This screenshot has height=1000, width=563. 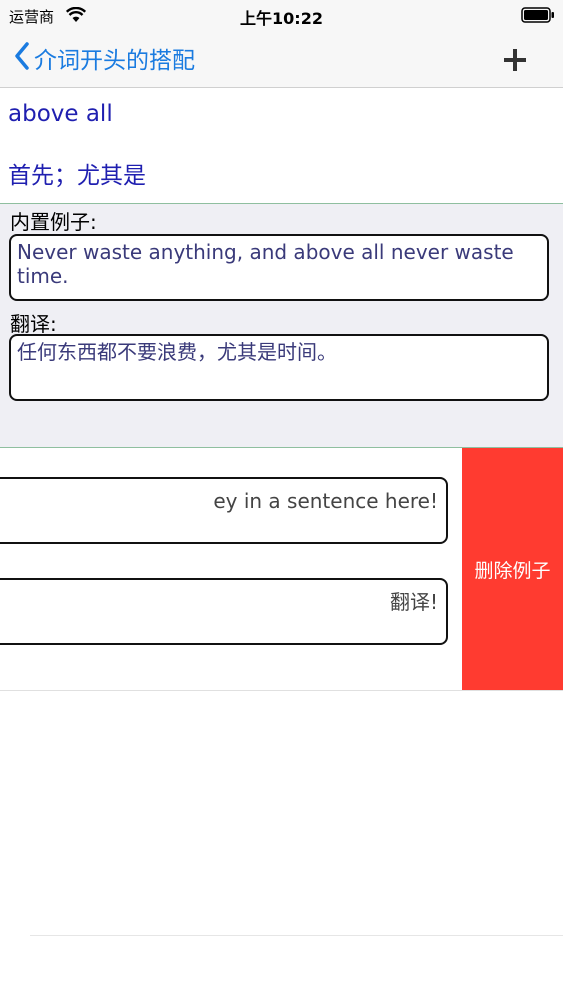 I want to click on add-example-button, so click(x=515, y=60).